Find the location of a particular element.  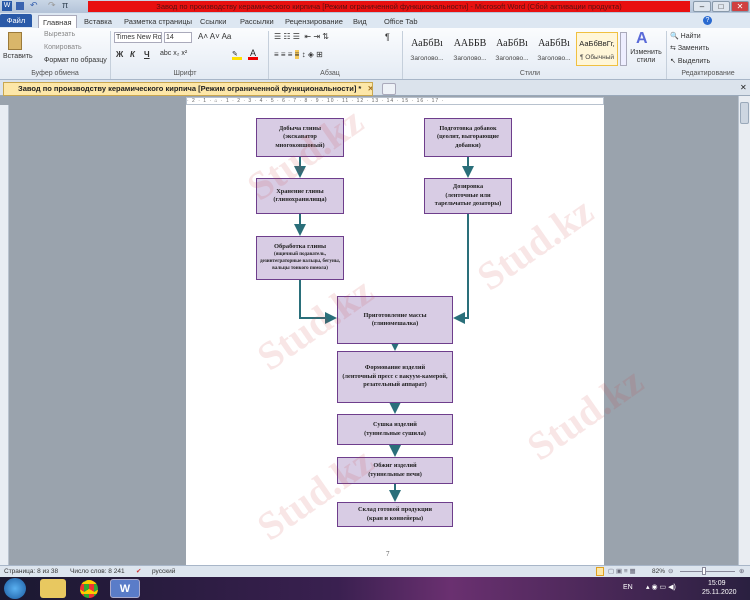

scroll-thumb is located at coordinates (744, 113).